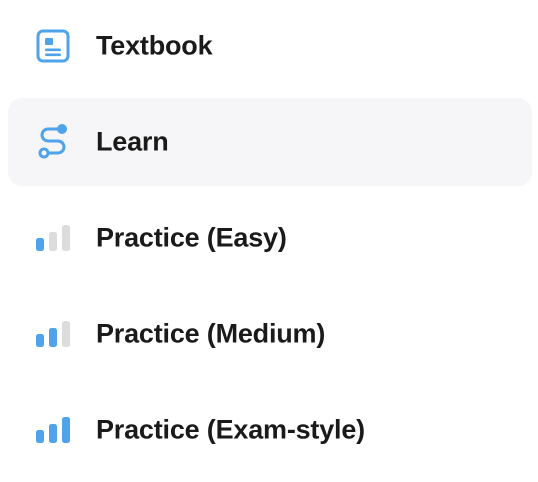 The image size is (538, 482). Describe the element at coordinates (154, 45) in the screenshot. I see `menu-item-label: Textbook` at that location.